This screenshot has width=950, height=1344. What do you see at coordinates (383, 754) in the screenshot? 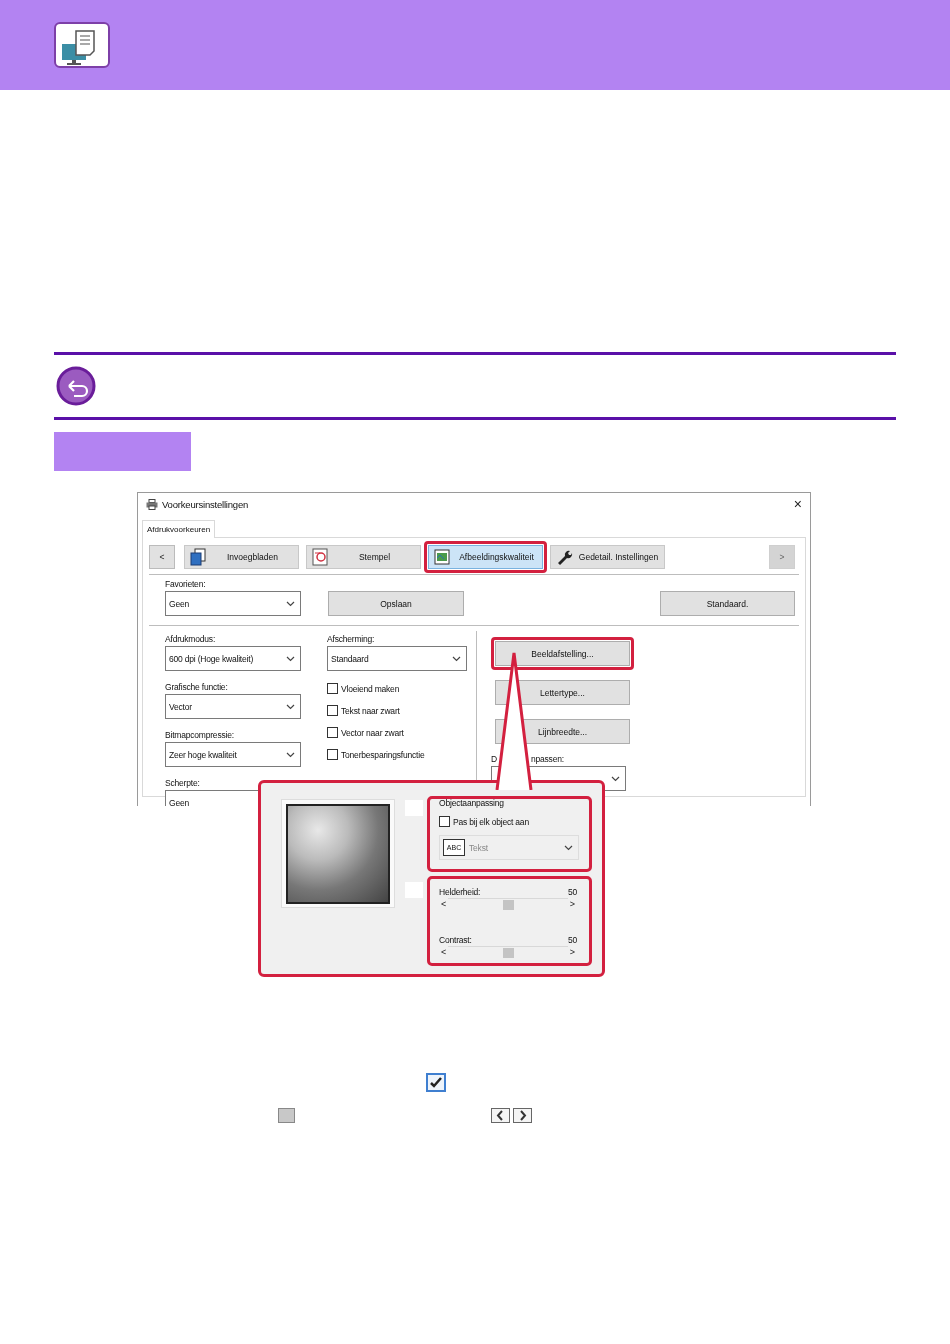
I see `checkbox-label: Tonerbesparingsfunctie` at bounding box center [383, 754].